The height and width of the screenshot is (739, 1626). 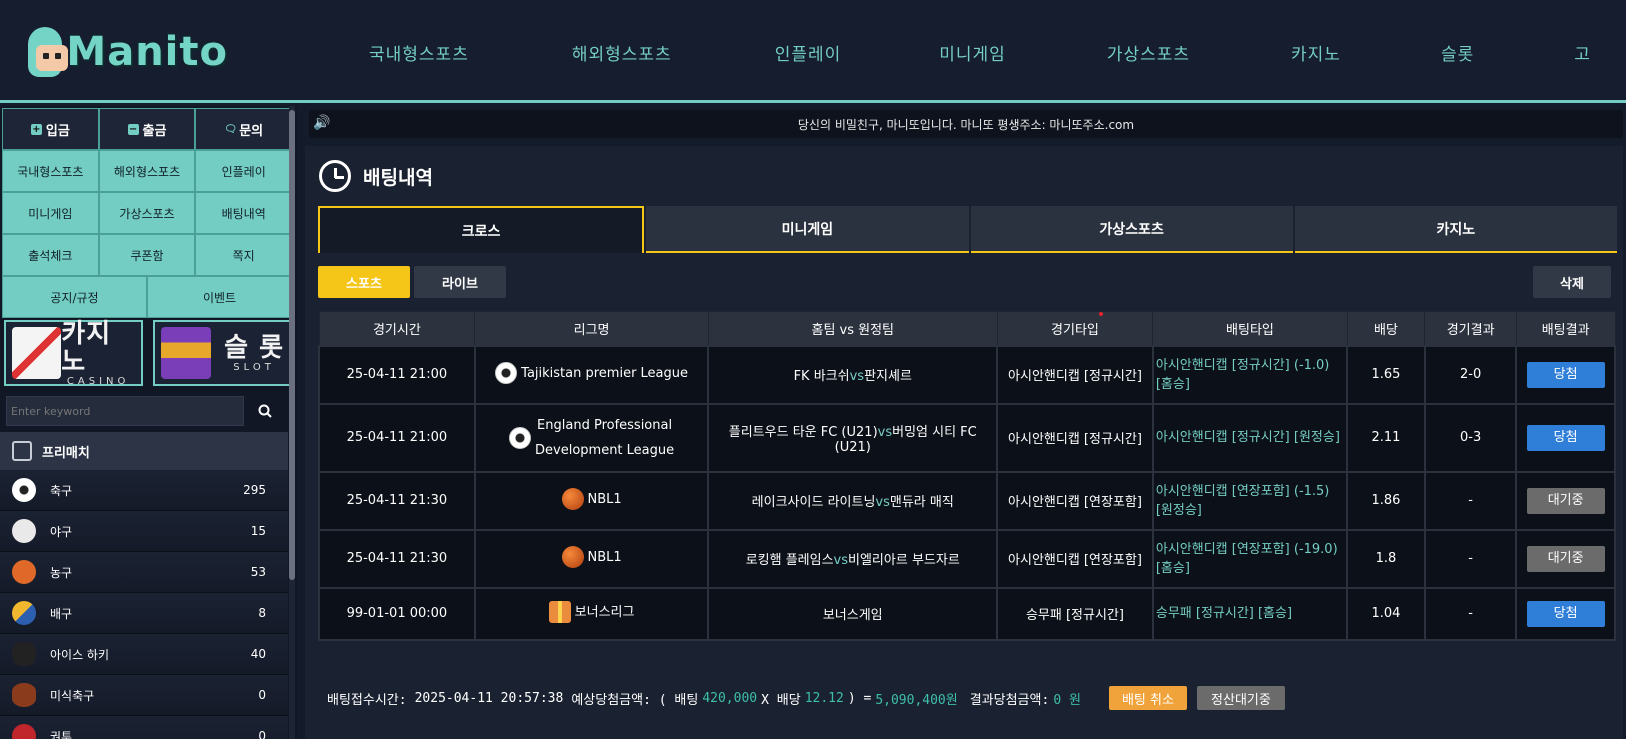 What do you see at coordinates (807, 229) in the screenshot?
I see `tab-minigame: 미니게임` at bounding box center [807, 229].